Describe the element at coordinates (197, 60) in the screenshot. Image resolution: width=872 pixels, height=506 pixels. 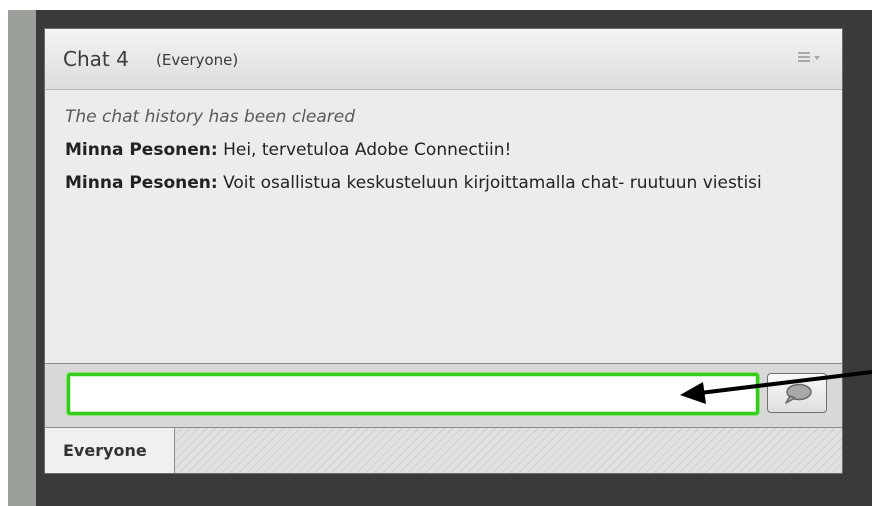
I see `pod-audience: (Everyone)` at that location.